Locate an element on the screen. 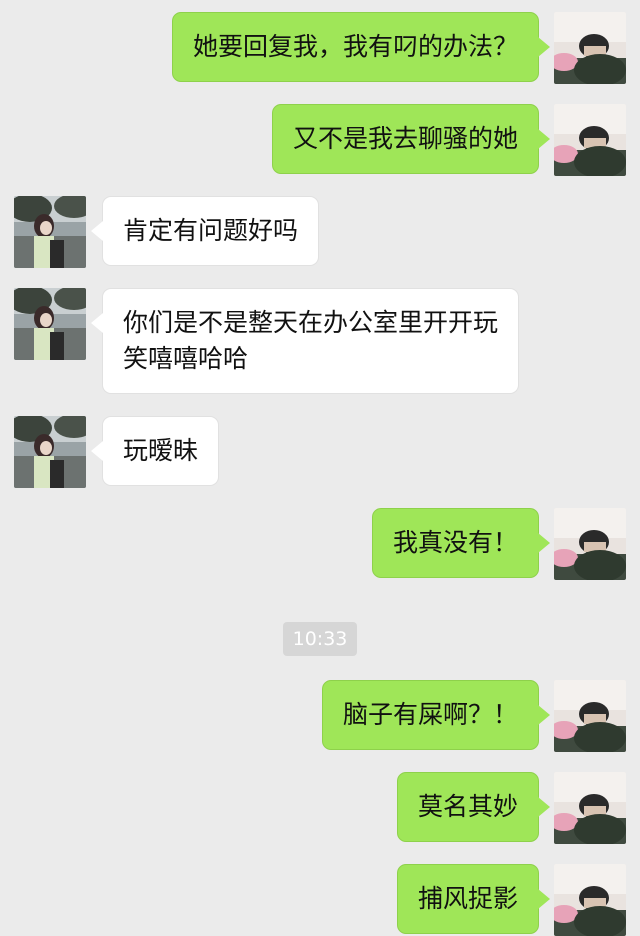 The width and height of the screenshot is (640, 936). message-bubble-outgoing: 捕风捉影 is located at coordinates (473, 899).